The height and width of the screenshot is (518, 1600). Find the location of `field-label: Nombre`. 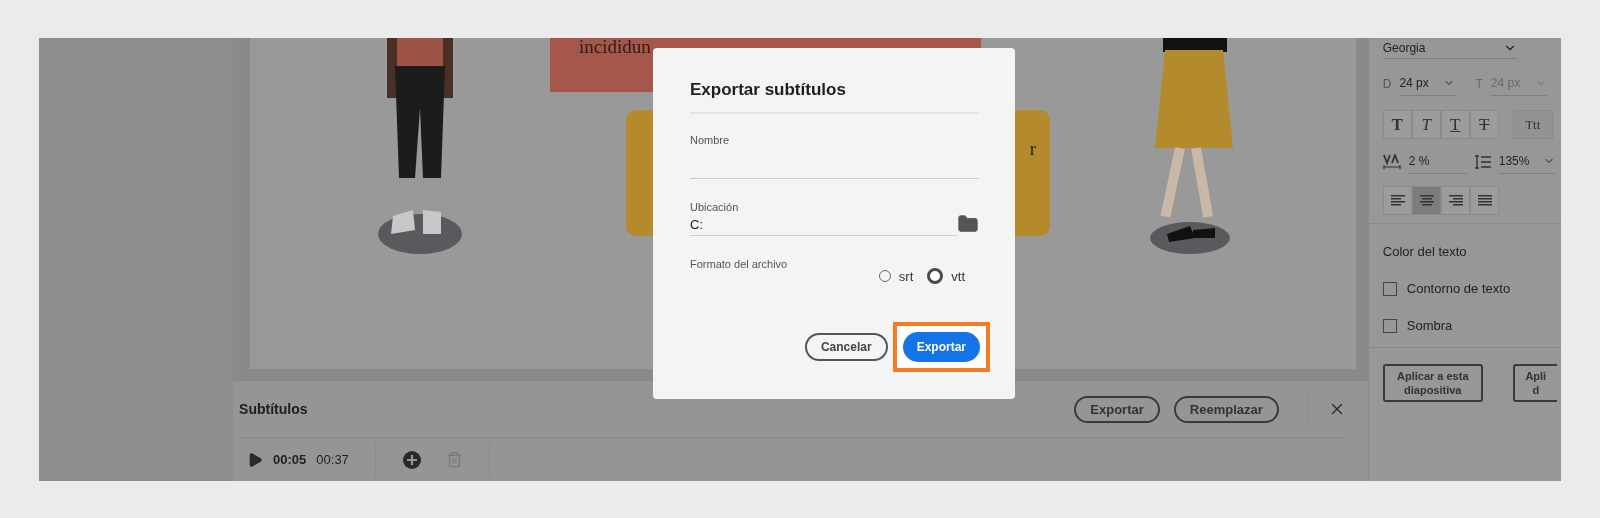

field-label: Nombre is located at coordinates (710, 140).